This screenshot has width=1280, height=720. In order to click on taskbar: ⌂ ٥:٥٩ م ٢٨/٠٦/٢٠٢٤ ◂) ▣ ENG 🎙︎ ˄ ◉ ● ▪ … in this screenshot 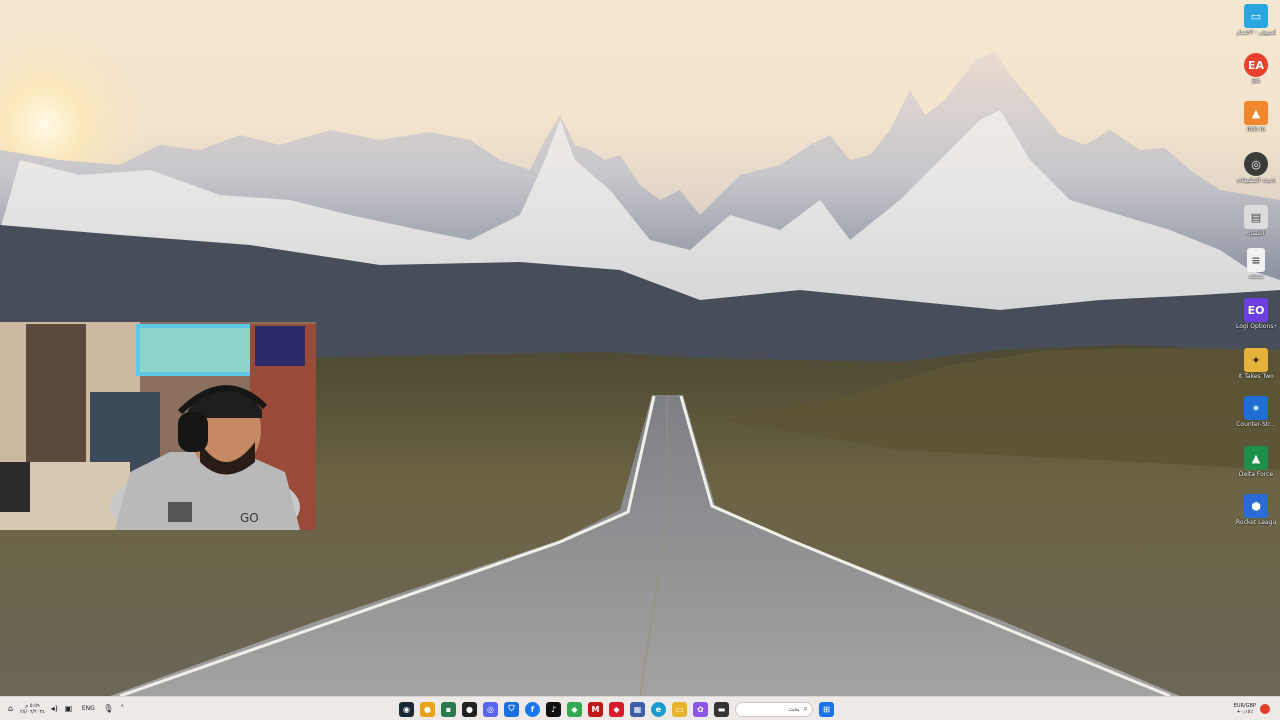, I will do `click(640, 708)`.